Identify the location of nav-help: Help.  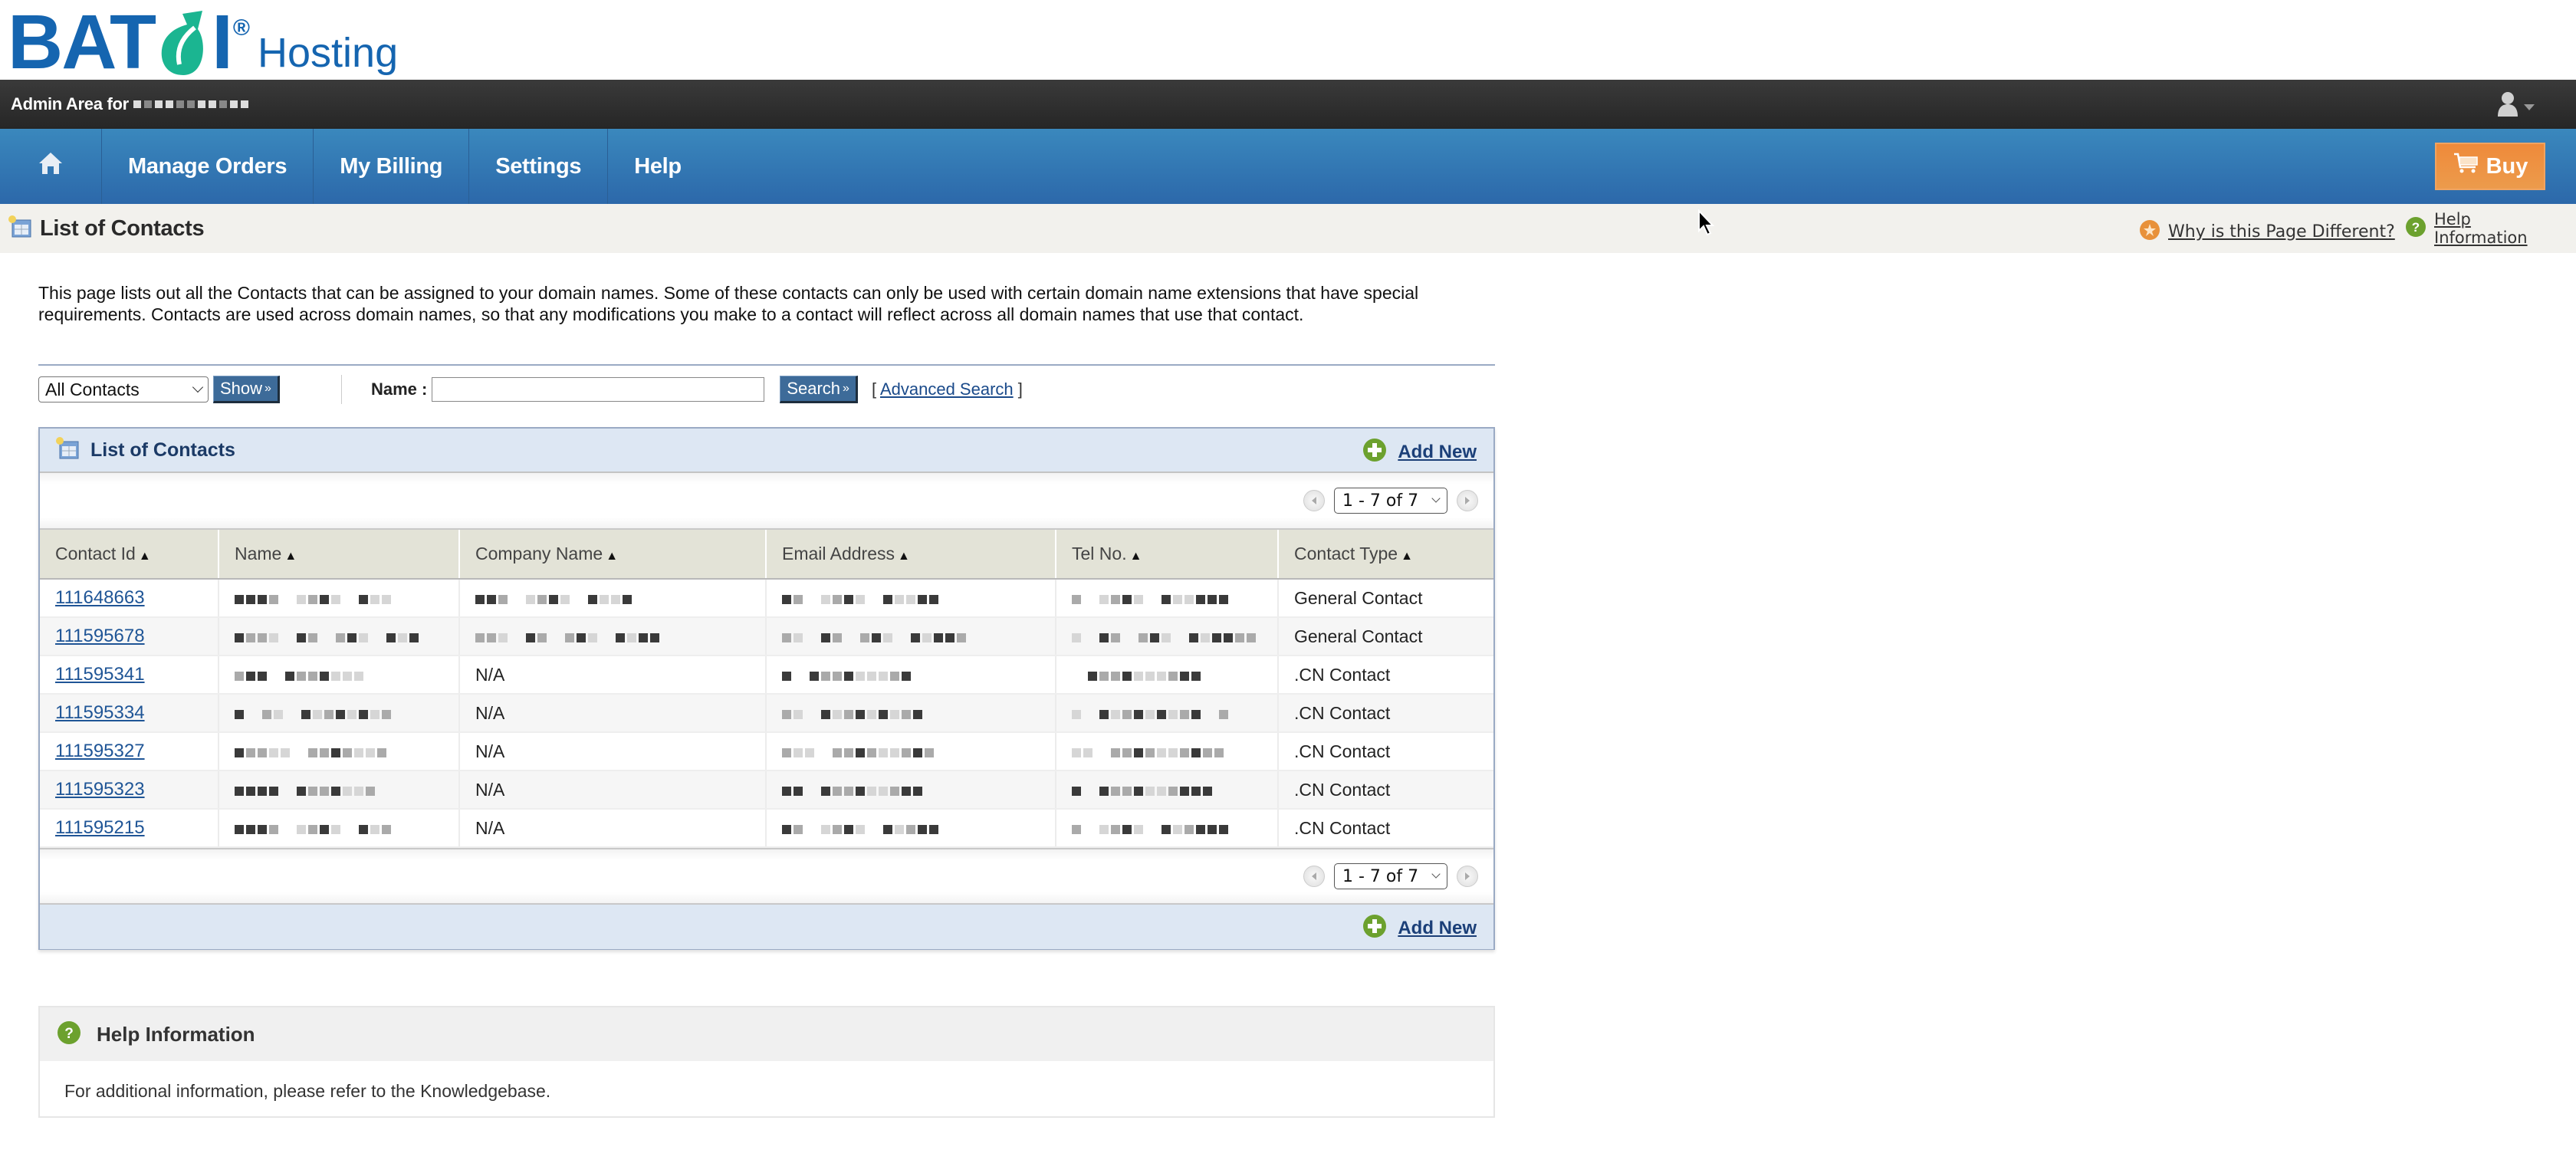
(658, 166).